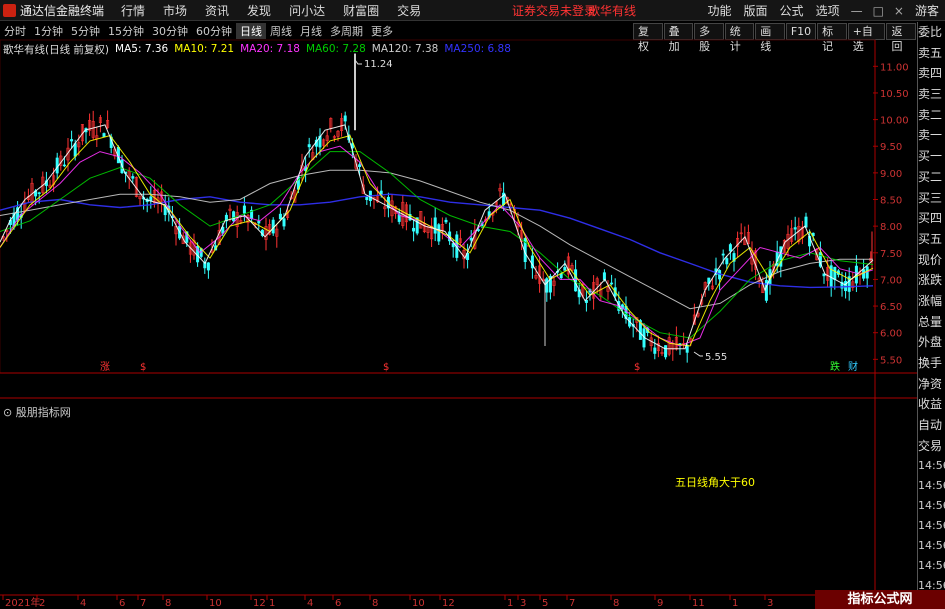 Image resolution: width=945 pixels, height=609 pixels. What do you see at coordinates (660, 603) in the screenshot?
I see `date-tick-label: 9` at bounding box center [660, 603].